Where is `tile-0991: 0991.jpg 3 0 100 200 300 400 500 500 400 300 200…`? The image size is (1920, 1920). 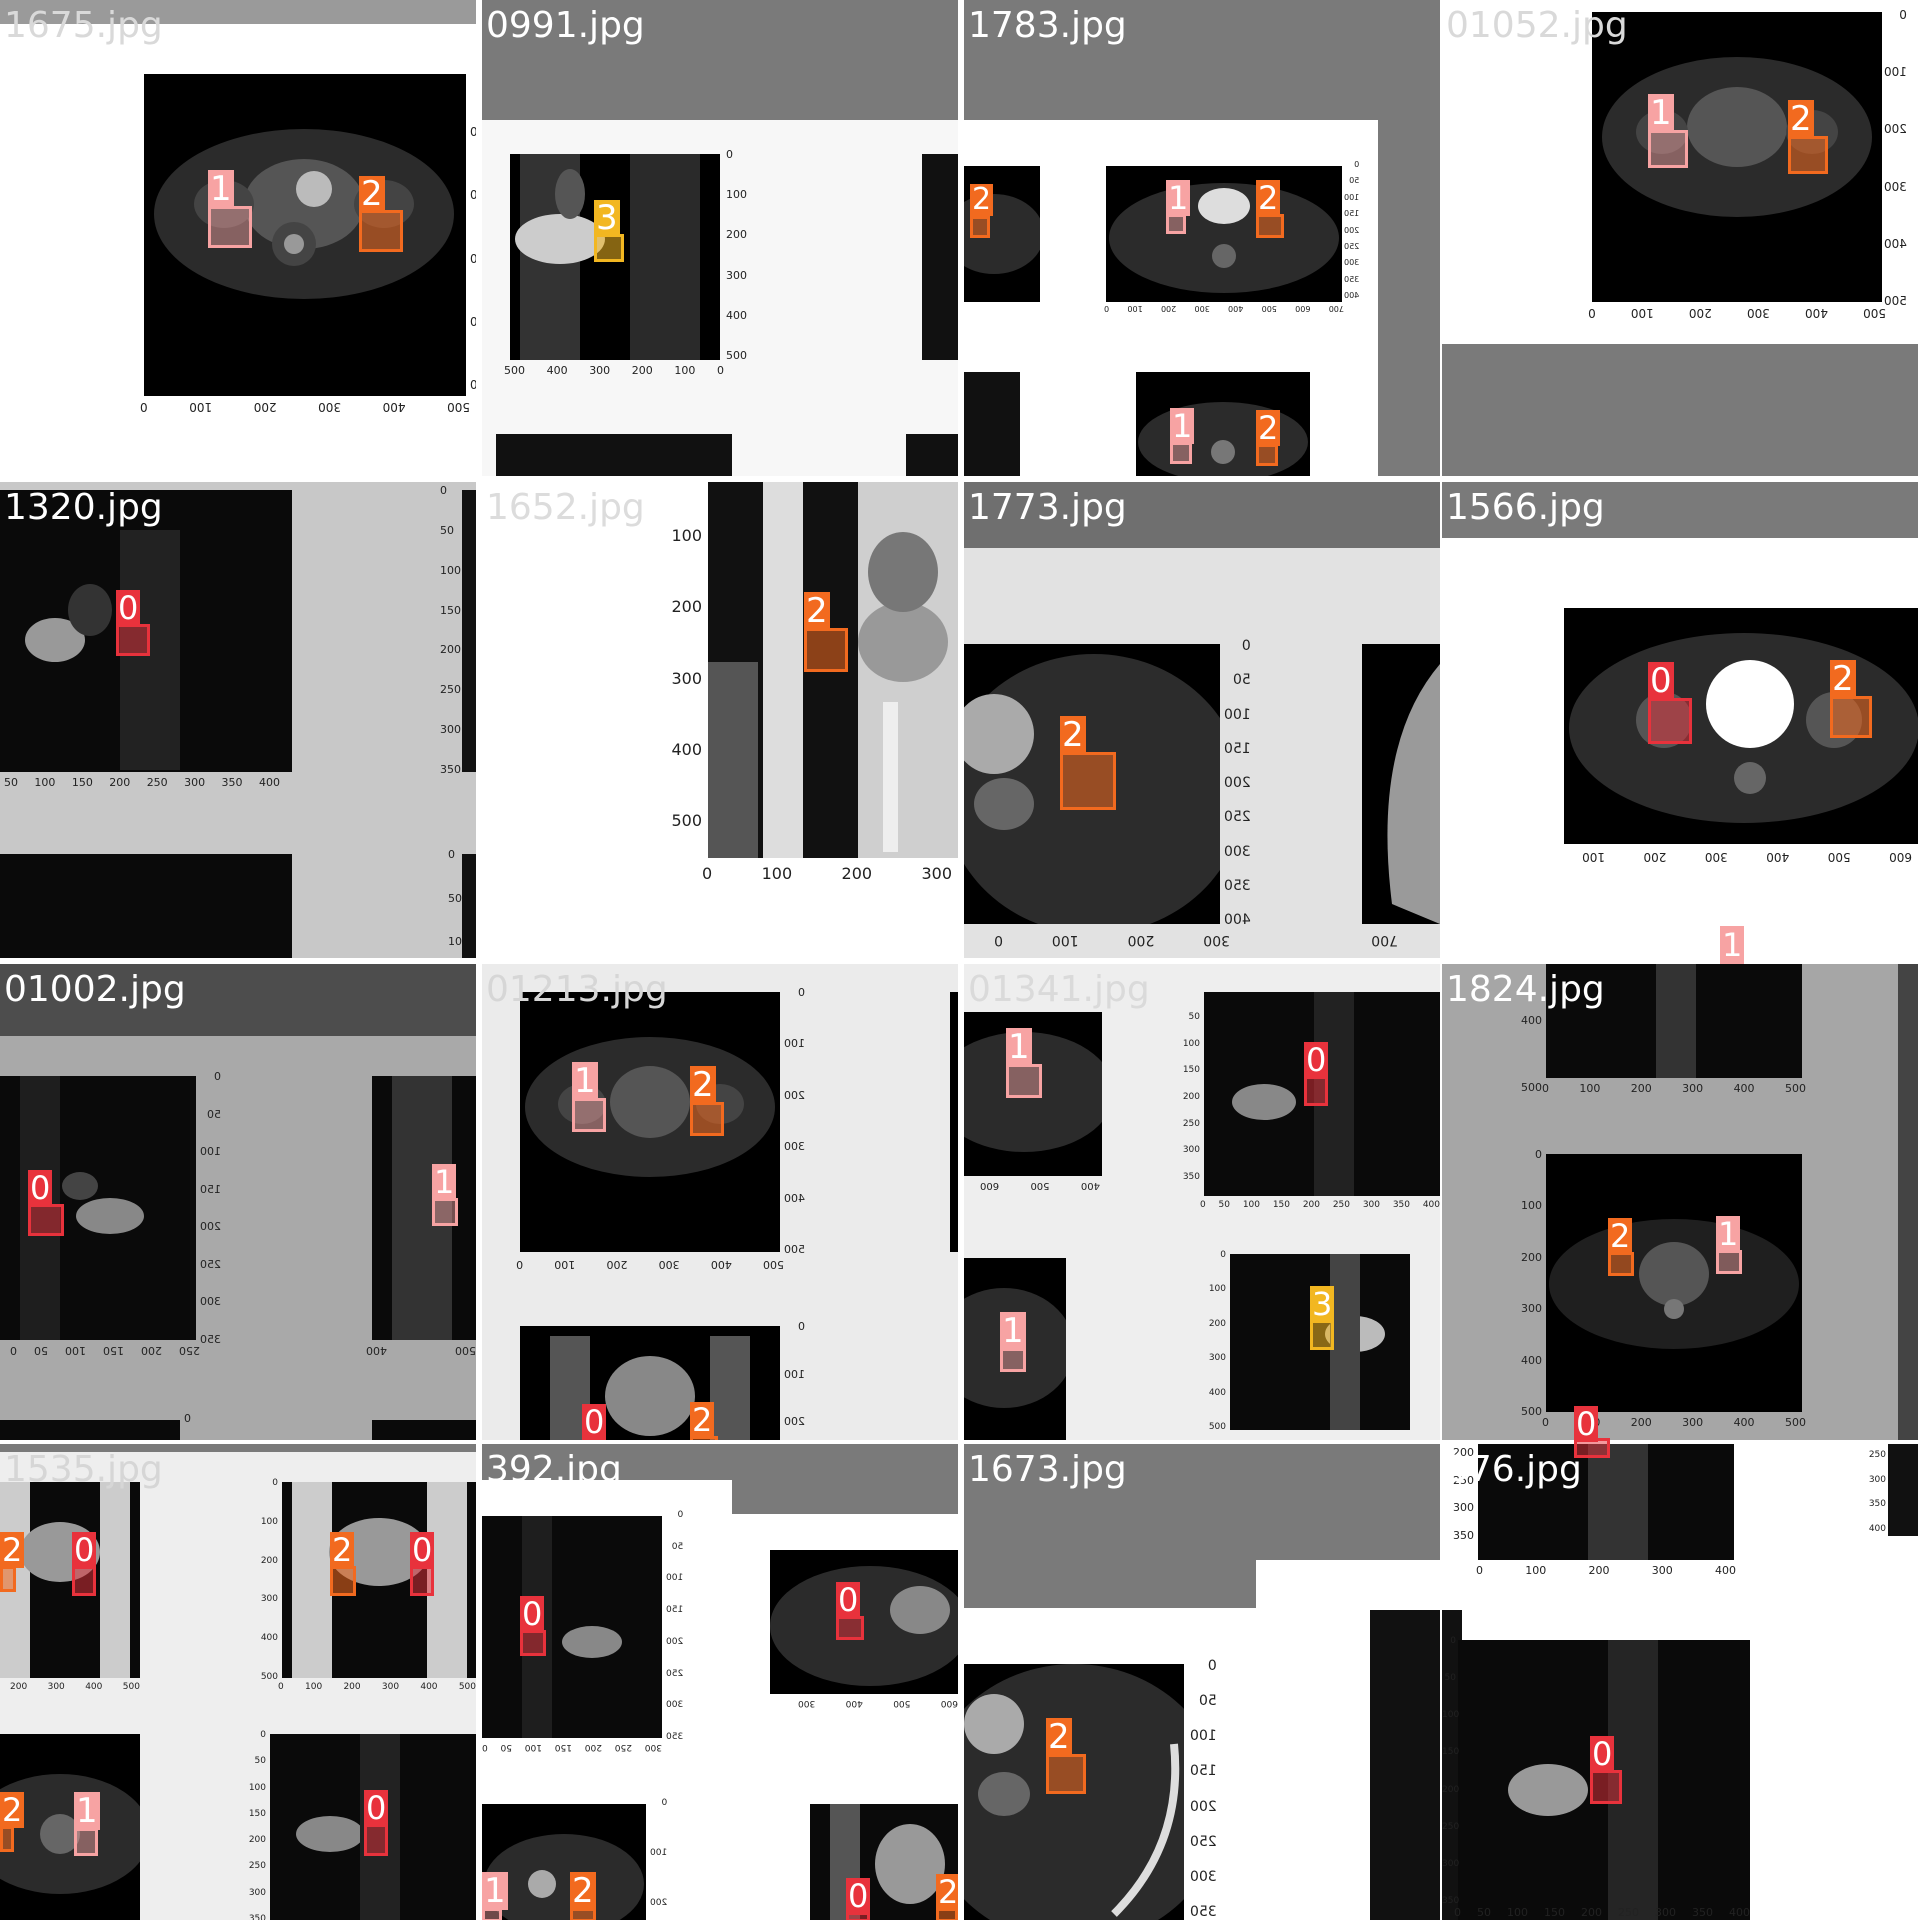
tile-0991: 0991.jpg 3 0 100 200 300 400 500 500 400 300 200… is located at coordinates (720, 238).